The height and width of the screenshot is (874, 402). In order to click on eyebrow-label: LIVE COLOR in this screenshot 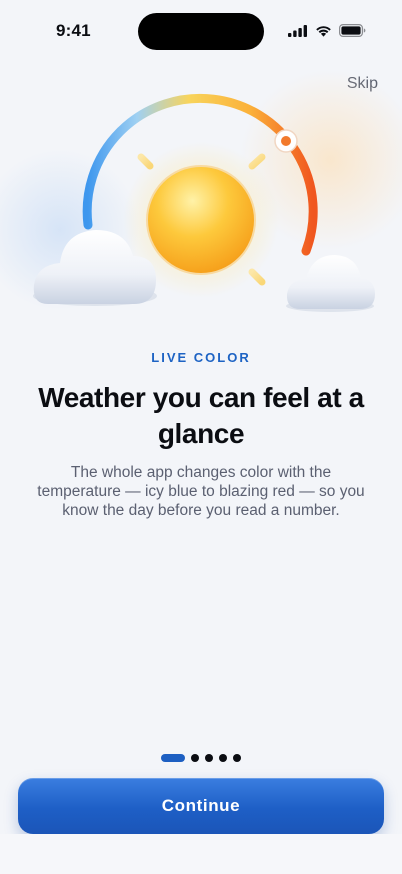, I will do `click(201, 357)`.